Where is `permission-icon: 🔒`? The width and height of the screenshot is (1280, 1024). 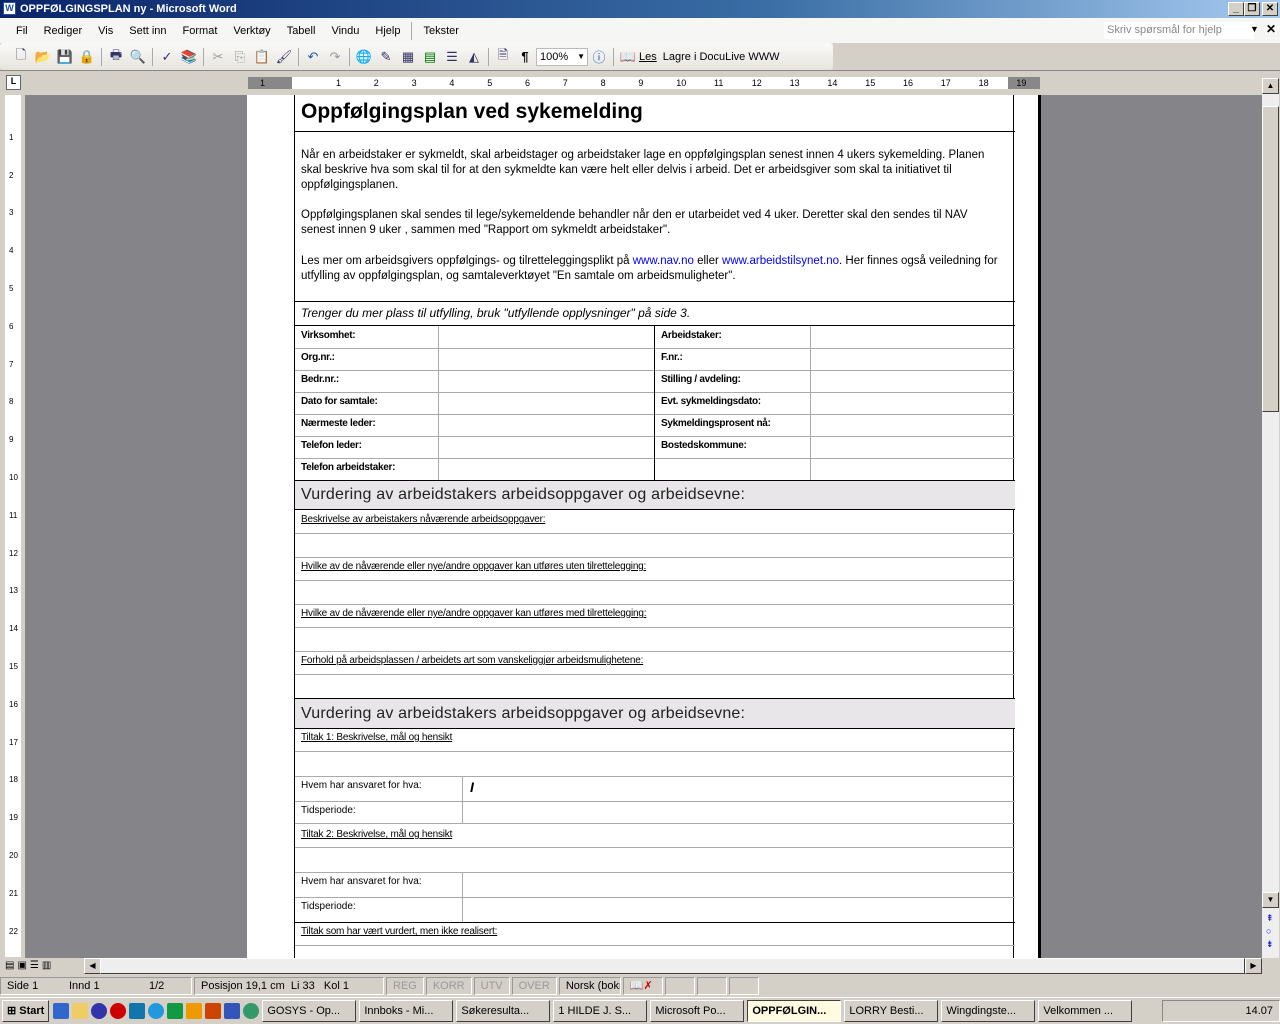 permission-icon: 🔒 is located at coordinates (87, 57).